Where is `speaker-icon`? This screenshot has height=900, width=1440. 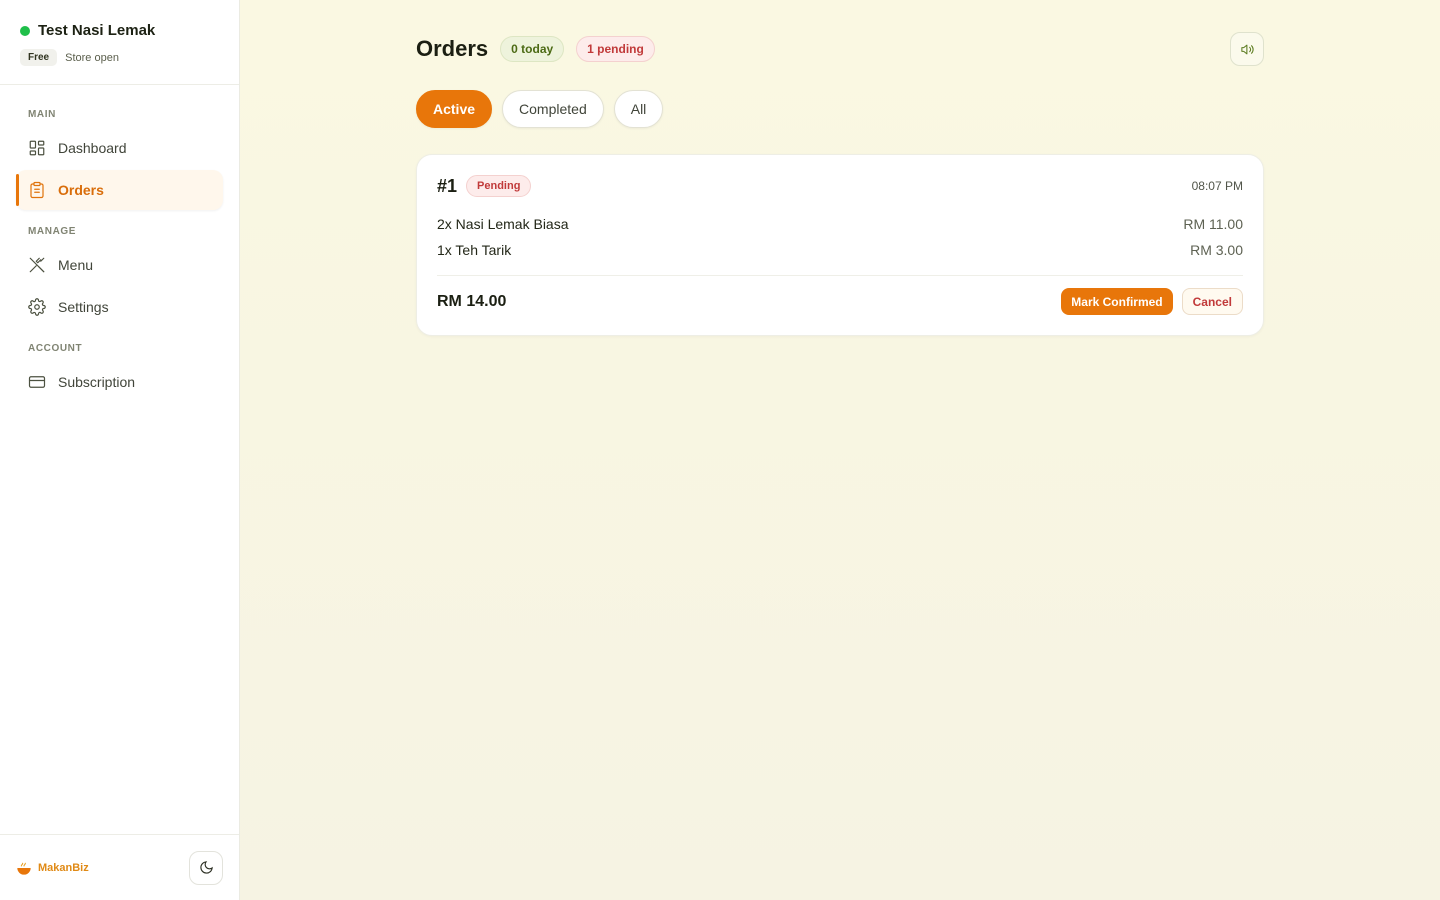
speaker-icon is located at coordinates (1247, 49).